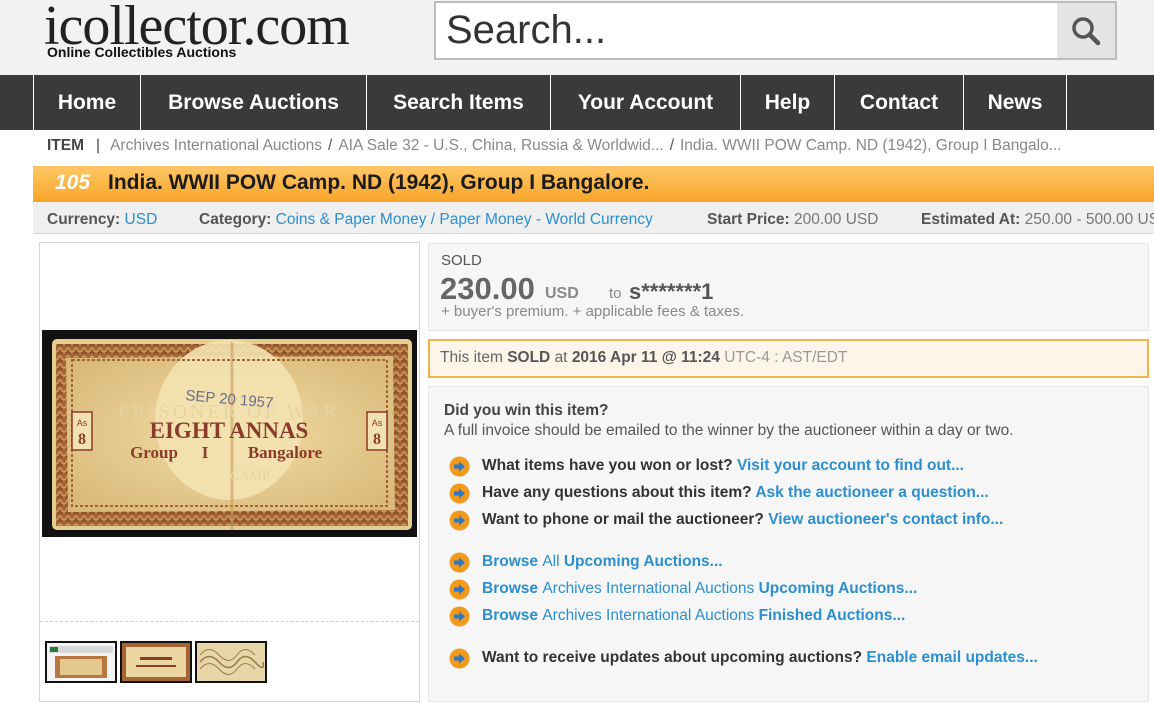  What do you see at coordinates (1089, 219) in the screenshot?
I see `estimate-value: 250.00 - 500.00 USD` at bounding box center [1089, 219].